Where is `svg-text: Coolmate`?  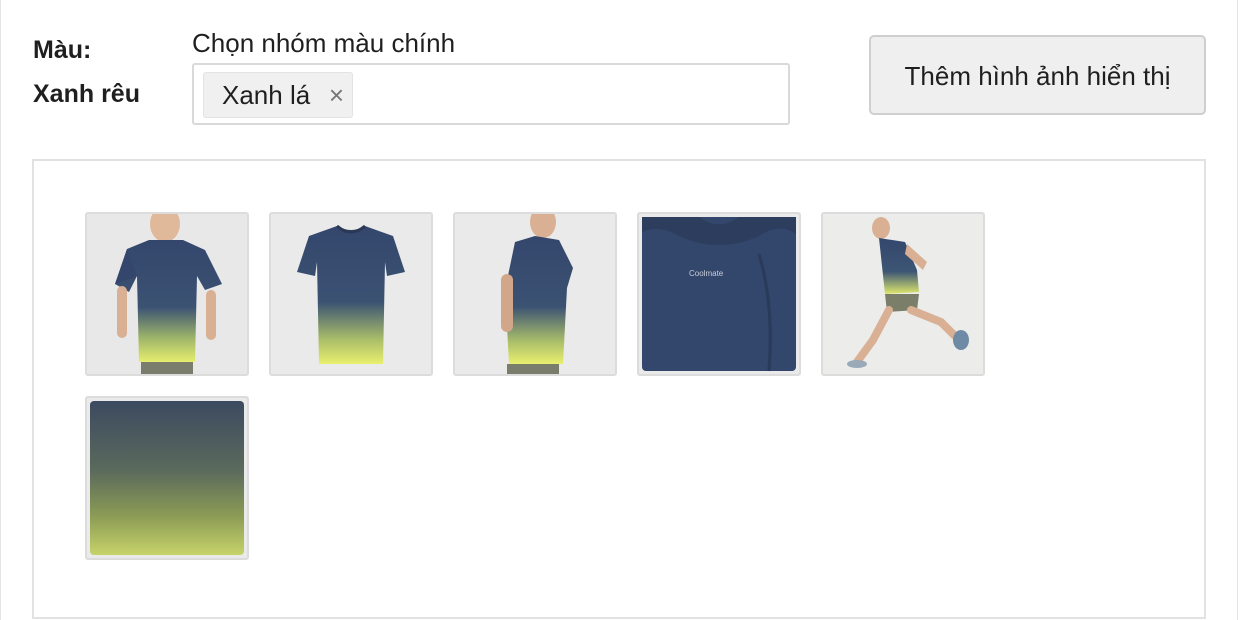 svg-text: Coolmate is located at coordinates (706, 273).